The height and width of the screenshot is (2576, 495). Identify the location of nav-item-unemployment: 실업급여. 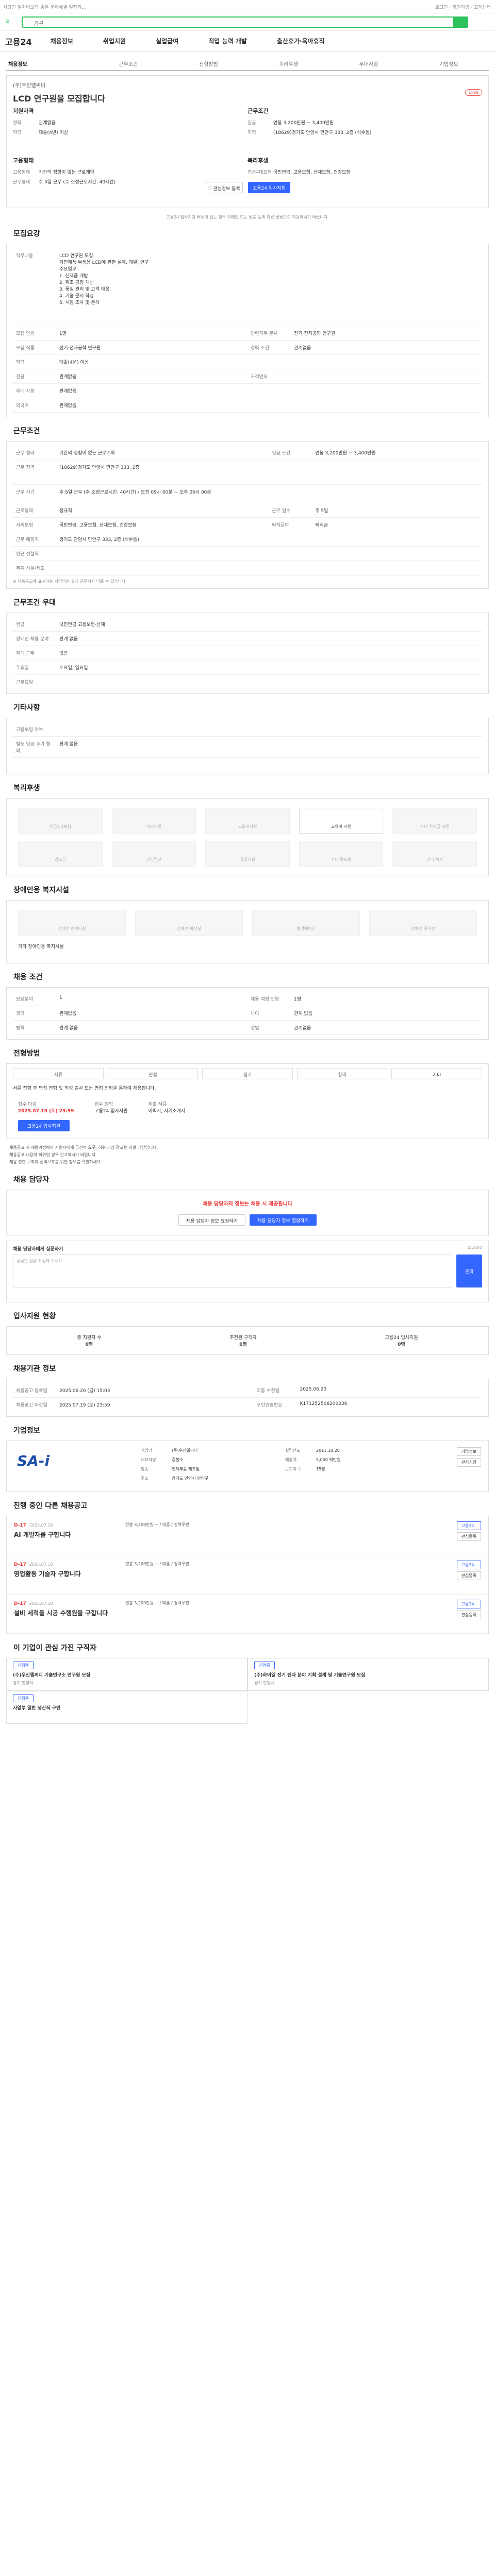
(167, 41).